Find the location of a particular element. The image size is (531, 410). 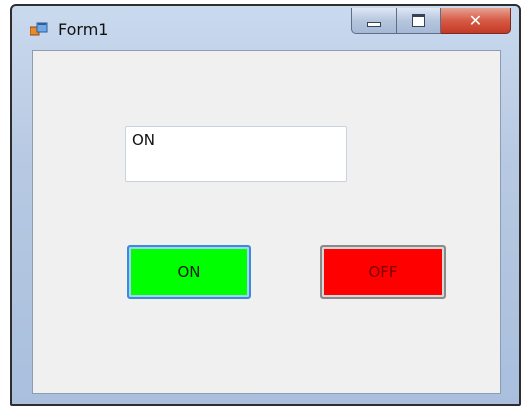

maximize-button is located at coordinates (419, 21).